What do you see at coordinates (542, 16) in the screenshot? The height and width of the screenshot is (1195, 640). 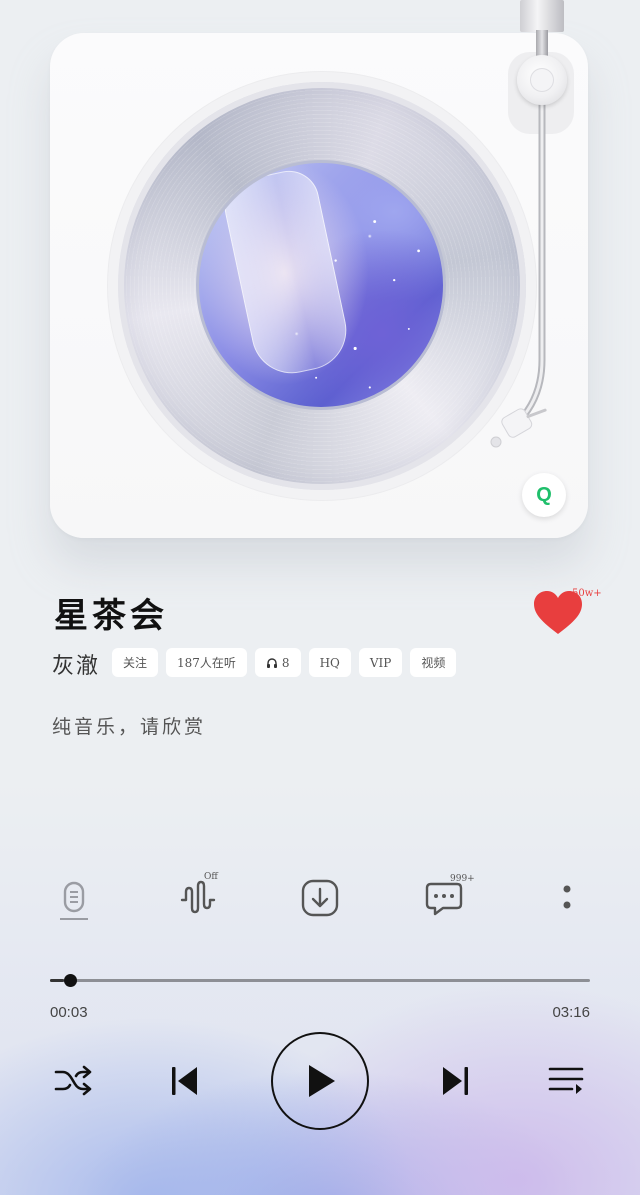 I see `tonearm-counterweight` at bounding box center [542, 16].